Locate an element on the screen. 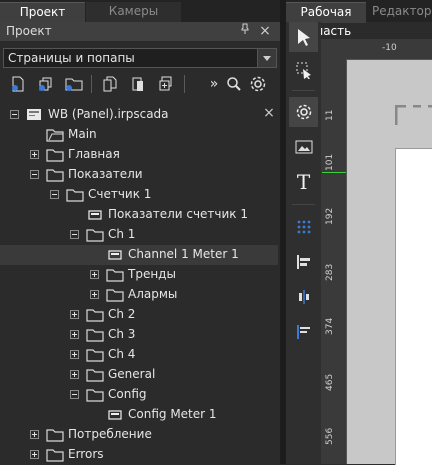 This screenshot has height=465, width=432. grid-tool-icon is located at coordinates (303, 227).